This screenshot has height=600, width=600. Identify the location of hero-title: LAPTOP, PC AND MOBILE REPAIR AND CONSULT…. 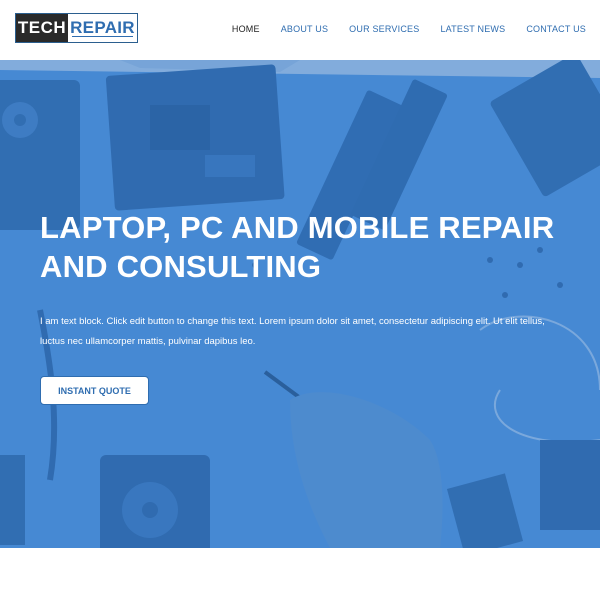
(297, 247).